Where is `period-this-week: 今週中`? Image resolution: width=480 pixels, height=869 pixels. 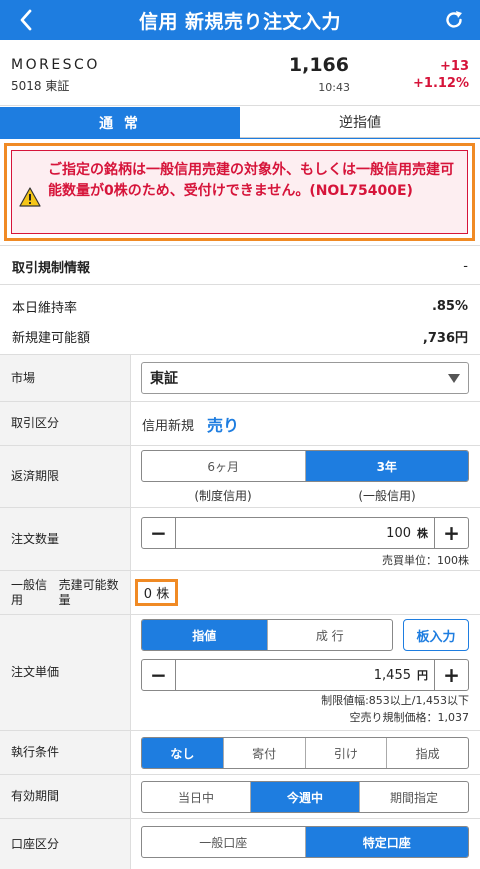 period-this-week: 今週中 is located at coordinates (305, 797).